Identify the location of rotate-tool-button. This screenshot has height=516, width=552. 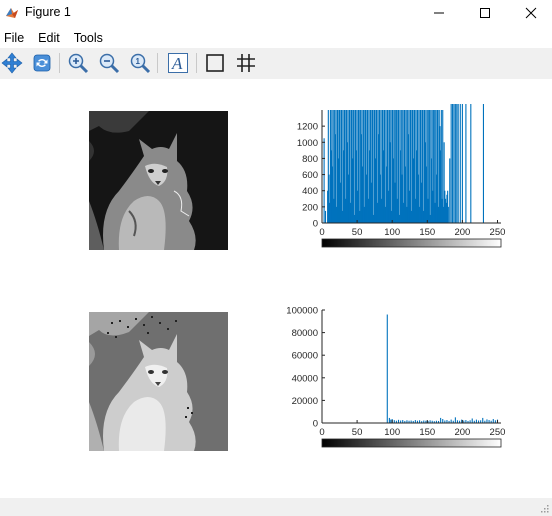
(42, 63).